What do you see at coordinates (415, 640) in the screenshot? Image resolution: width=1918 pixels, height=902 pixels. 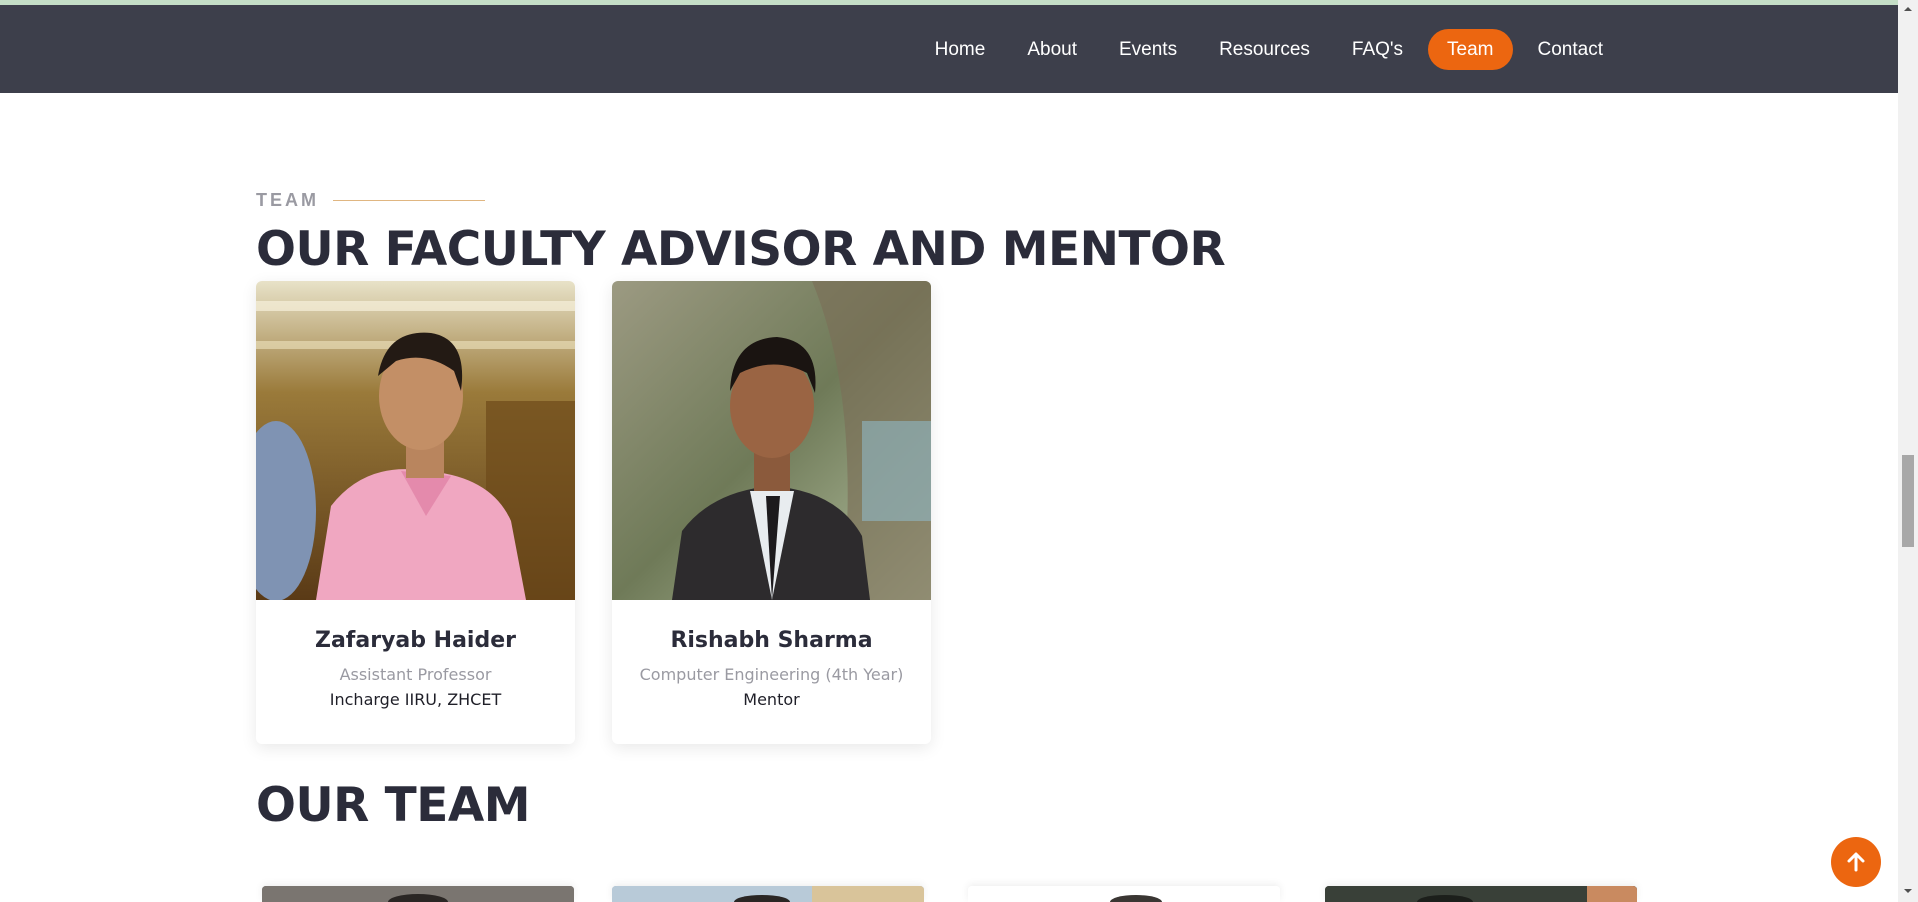 I see `advisor-name: Zafaryab Haider` at bounding box center [415, 640].